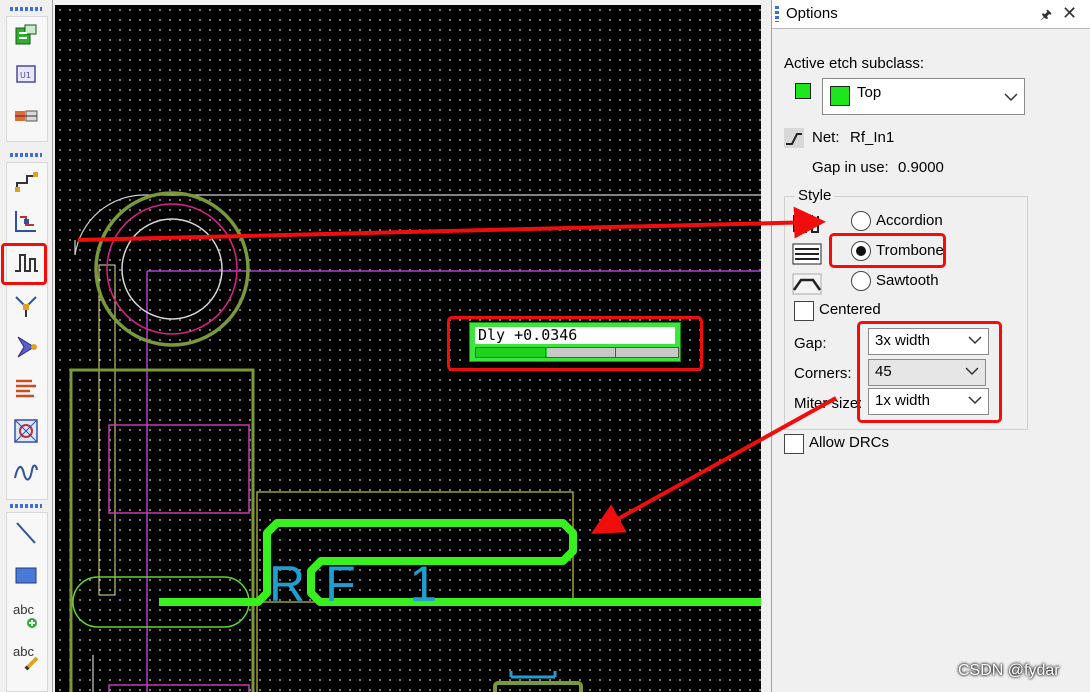 Image resolution: width=1090 pixels, height=692 pixels. I want to click on add-rect-button, so click(26, 575).